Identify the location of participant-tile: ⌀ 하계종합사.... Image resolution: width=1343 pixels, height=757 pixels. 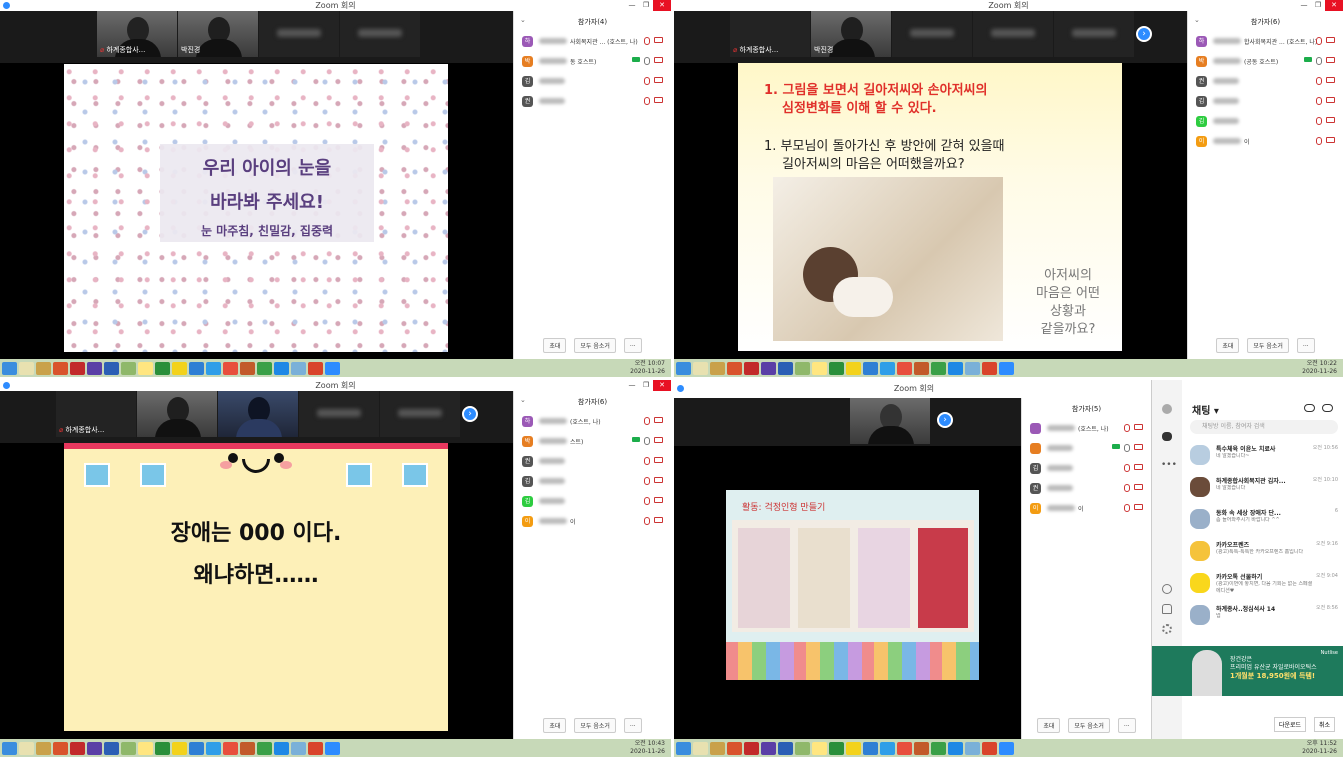
(96, 414).